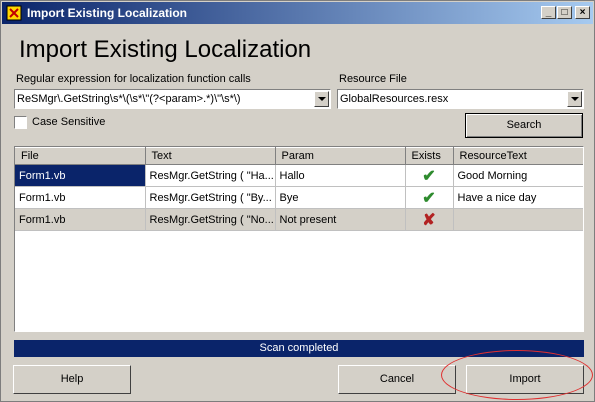 The width and height of the screenshot is (595, 402). What do you see at coordinates (340, 197) in the screenshot?
I see `cell-param: Bye` at bounding box center [340, 197].